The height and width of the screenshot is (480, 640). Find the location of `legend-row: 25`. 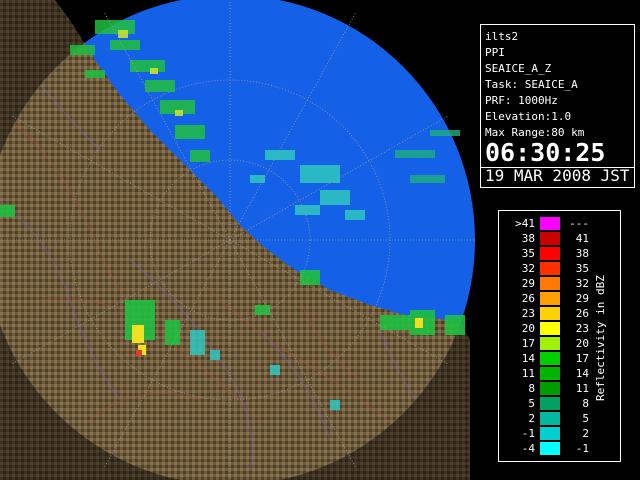

legend-row: 25 is located at coordinates (549, 418).